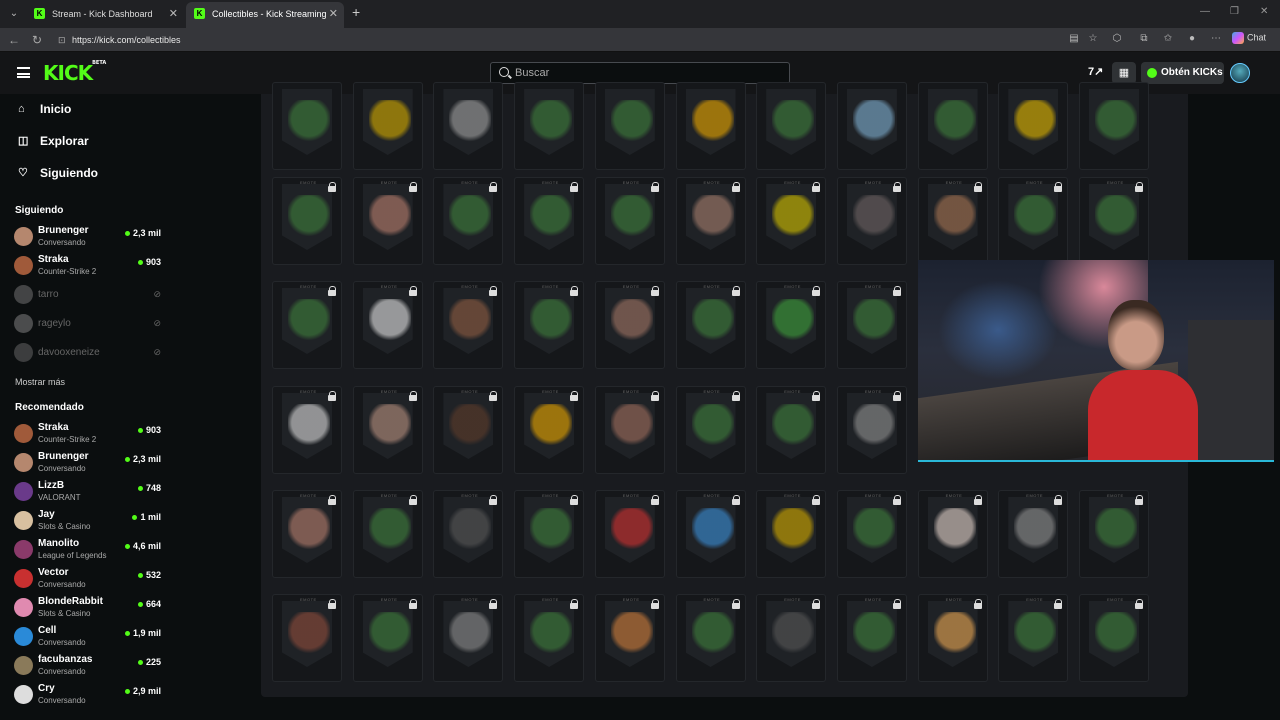 This screenshot has width=1280, height=720. I want to click on following-channel-offline: davooxeneize ⊘, so click(89, 353).